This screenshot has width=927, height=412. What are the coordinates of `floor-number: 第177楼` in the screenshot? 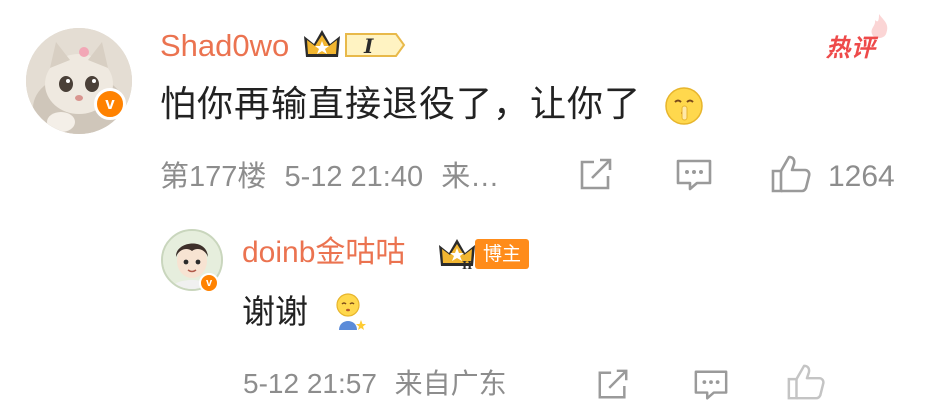 It's located at (213, 177).